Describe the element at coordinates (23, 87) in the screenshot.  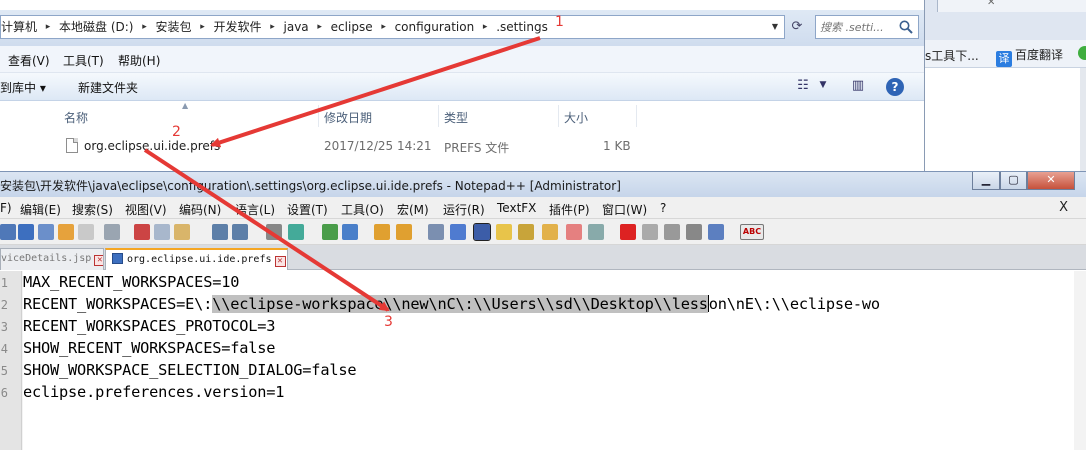
I see `include-in-library-button: 到库中 ▾` at that location.